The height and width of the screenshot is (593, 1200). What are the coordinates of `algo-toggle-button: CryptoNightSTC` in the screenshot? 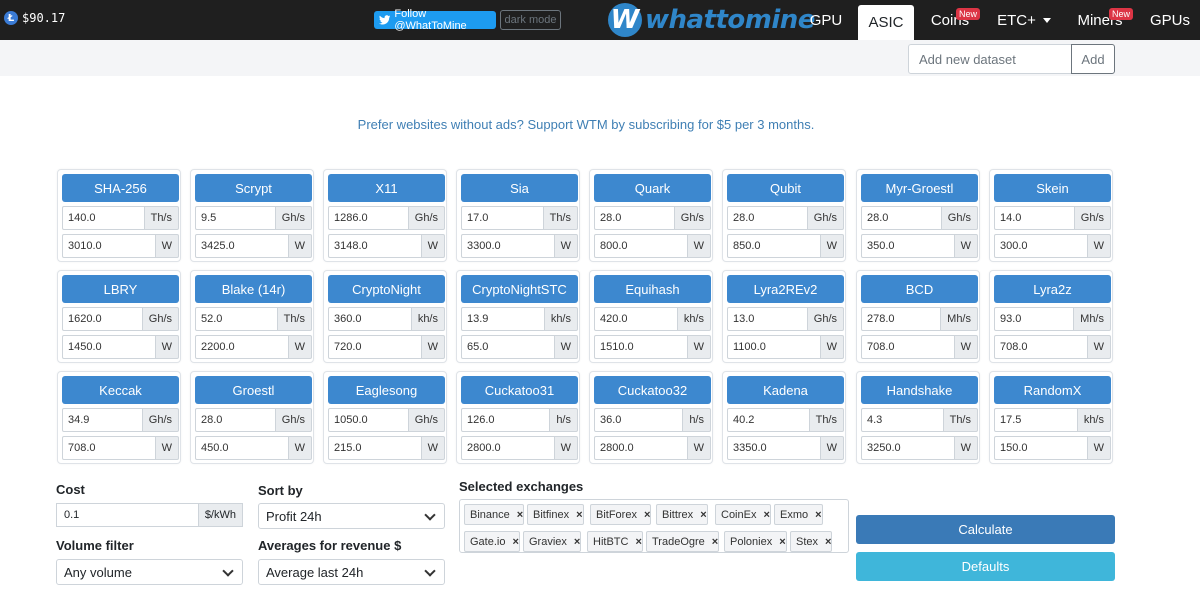 It's located at (519, 289).